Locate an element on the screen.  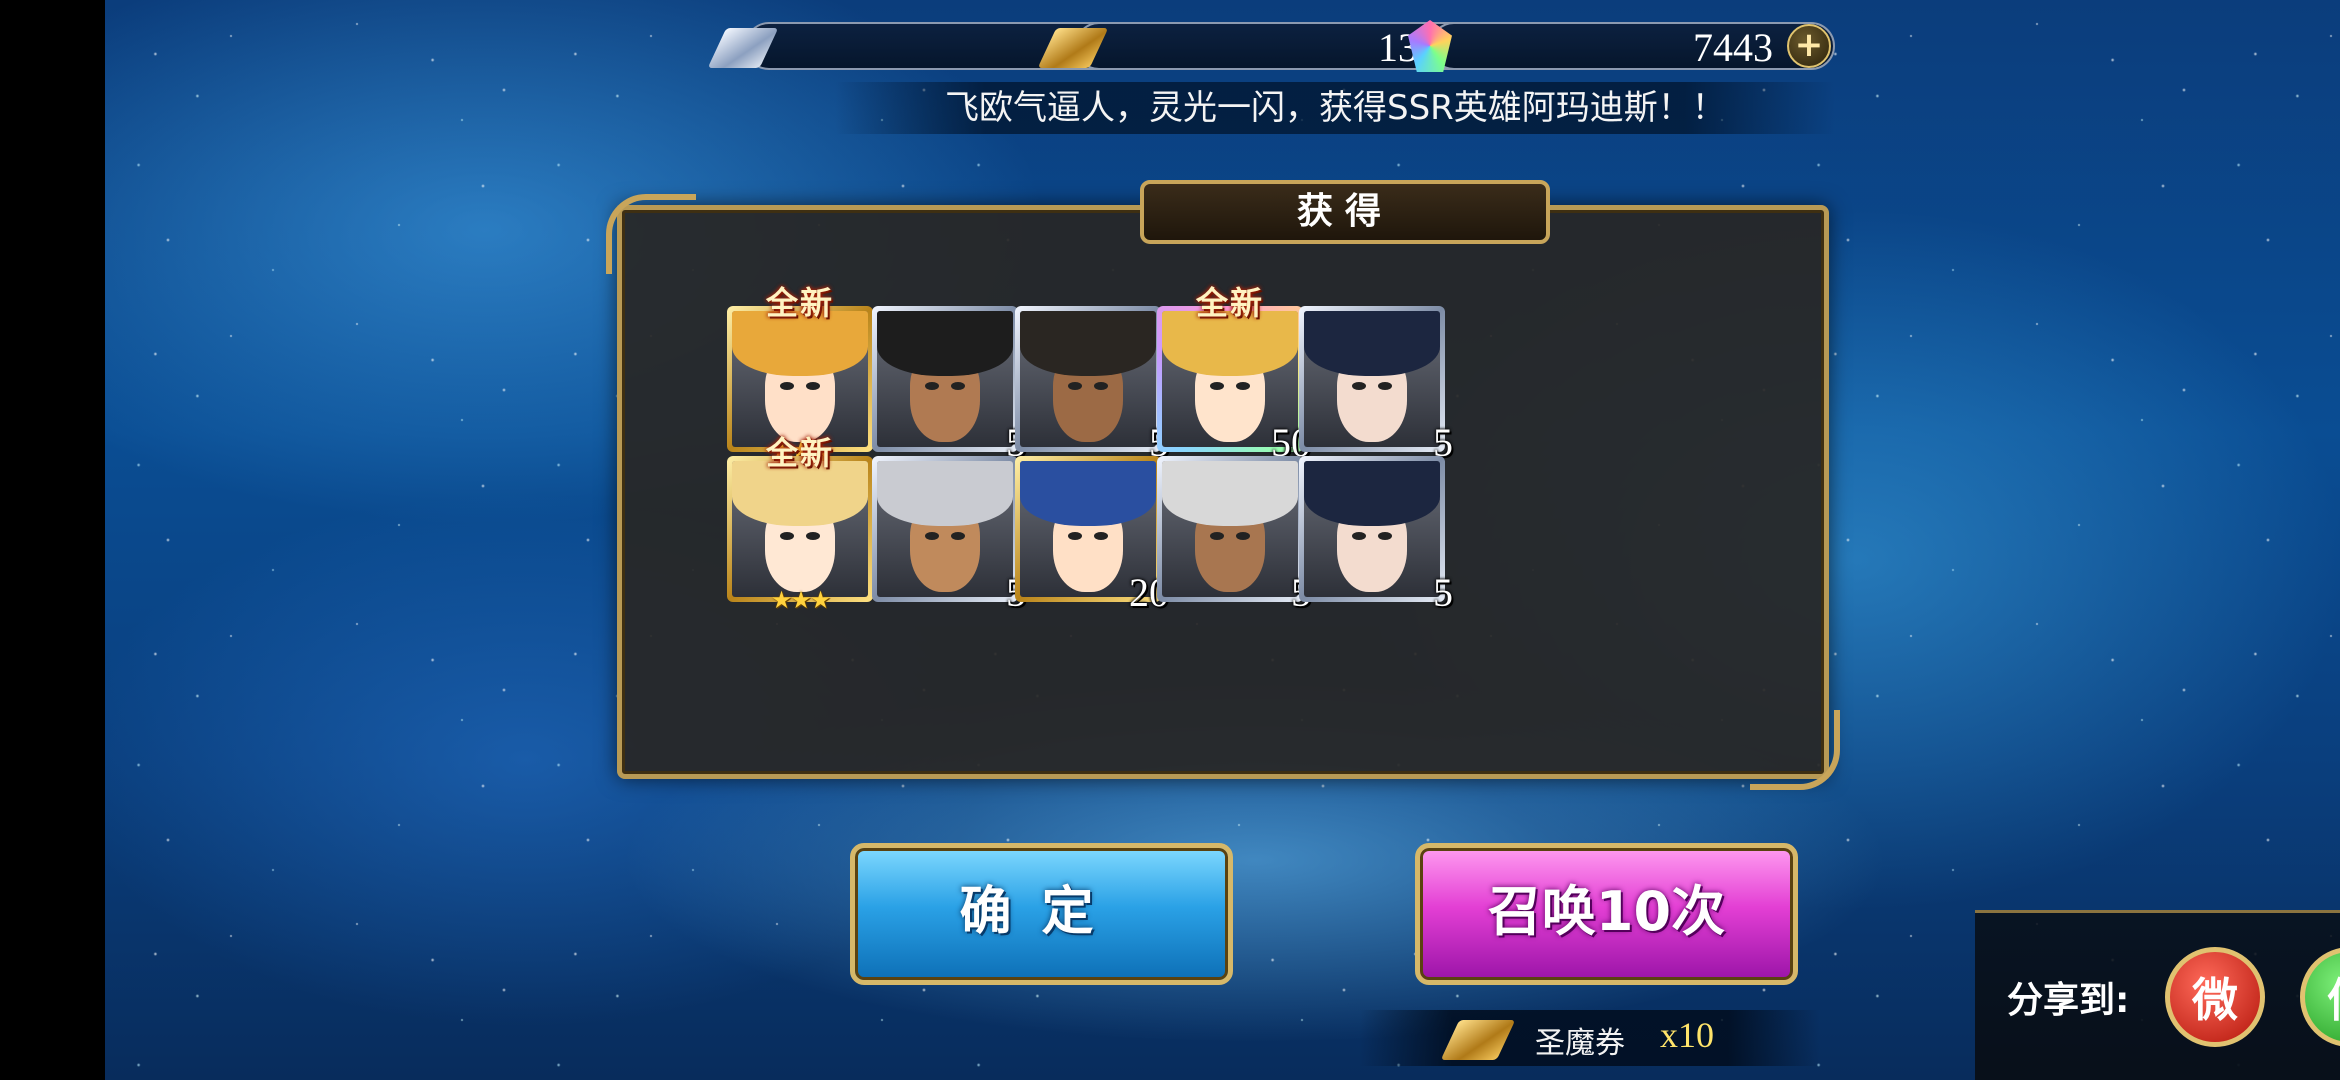
weibo-icon: 微 is located at coordinates (2215, 1000).